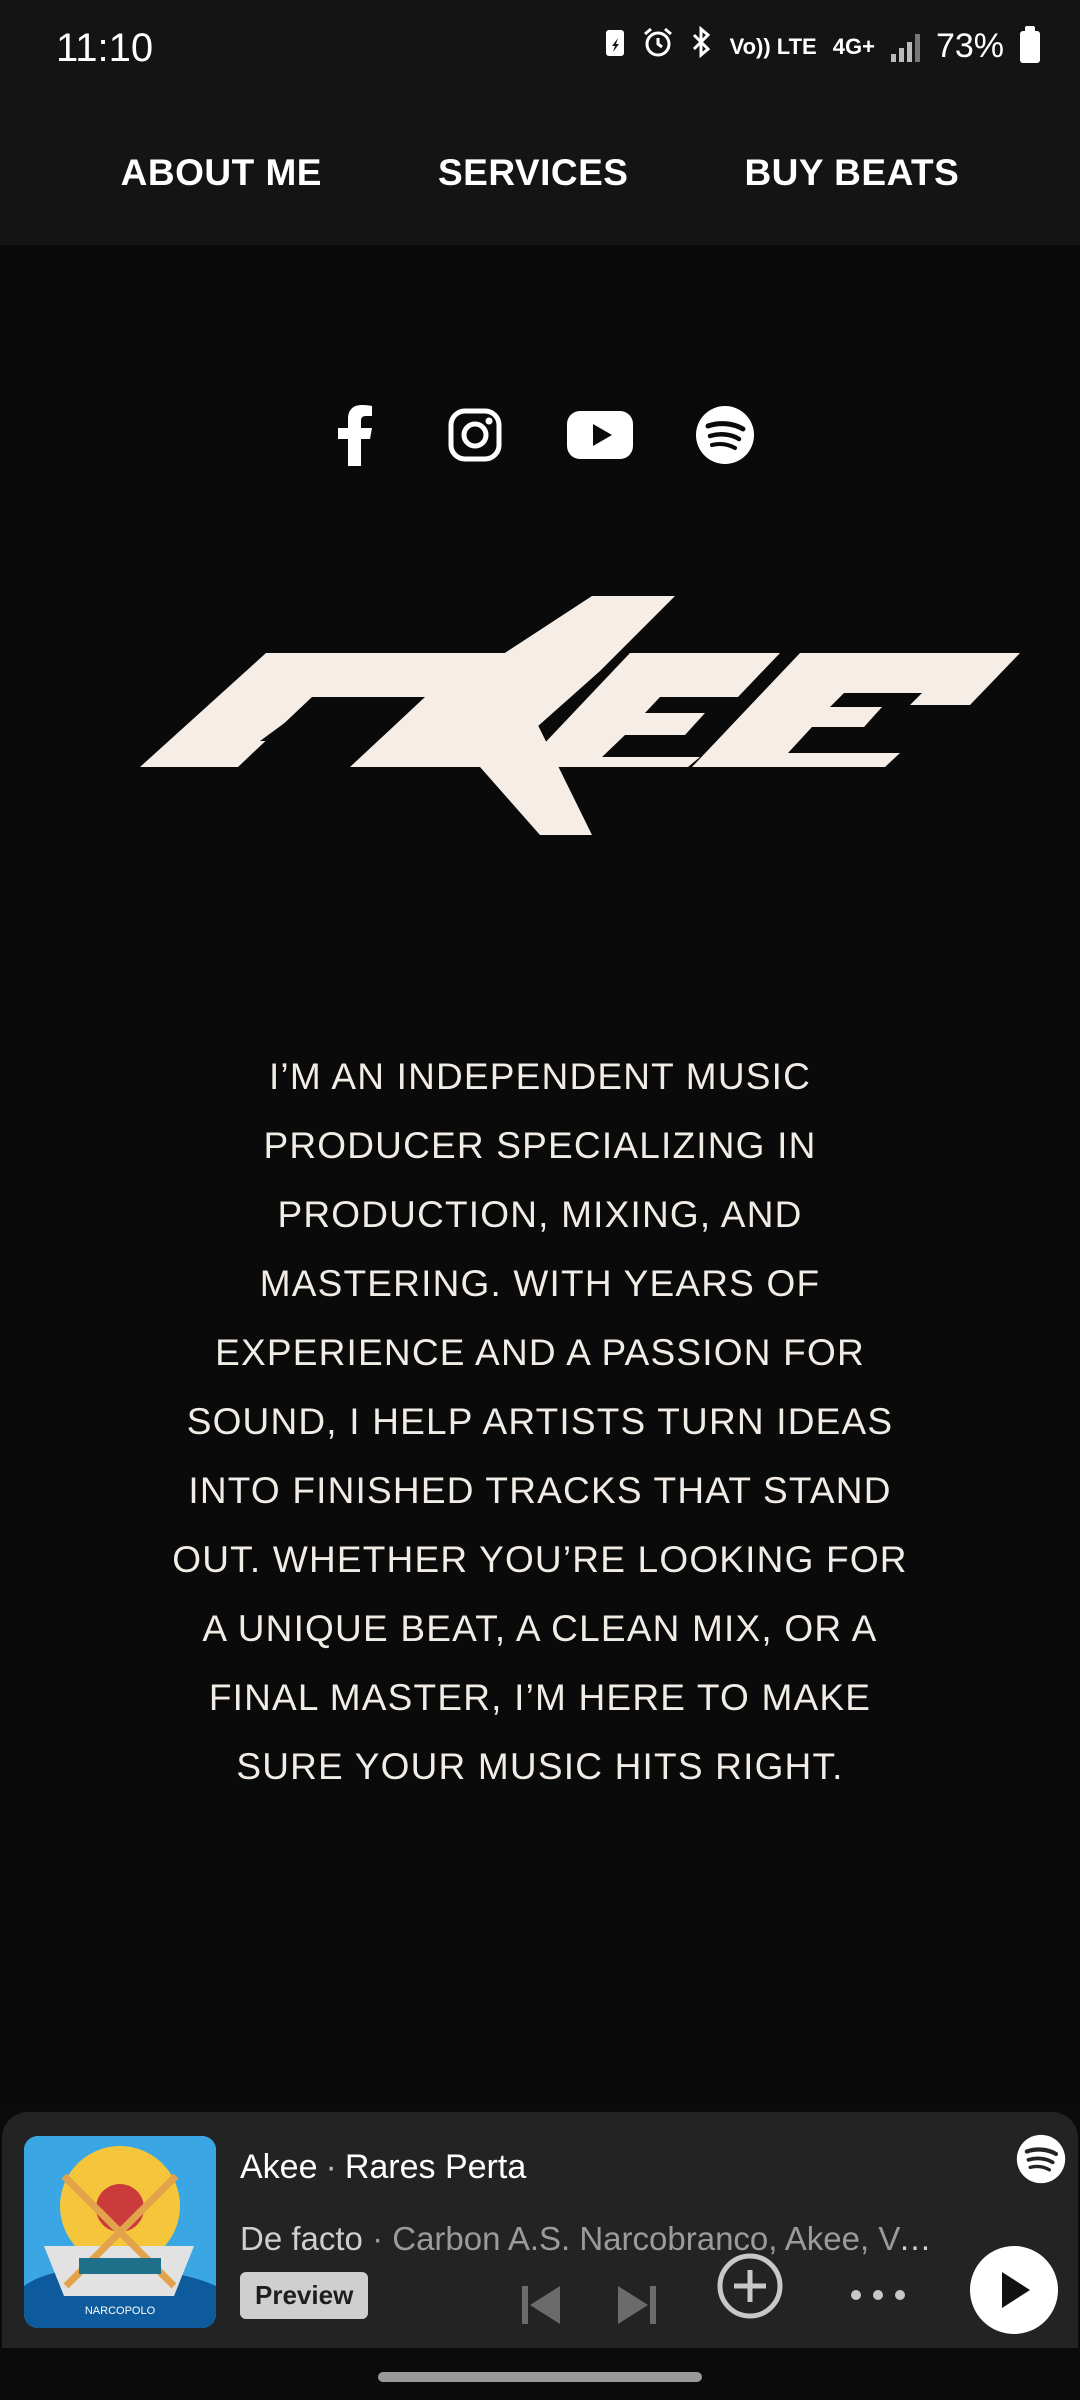 The width and height of the screenshot is (1080, 2400). What do you see at coordinates (658, 46) in the screenshot?
I see `alarm-icon` at bounding box center [658, 46].